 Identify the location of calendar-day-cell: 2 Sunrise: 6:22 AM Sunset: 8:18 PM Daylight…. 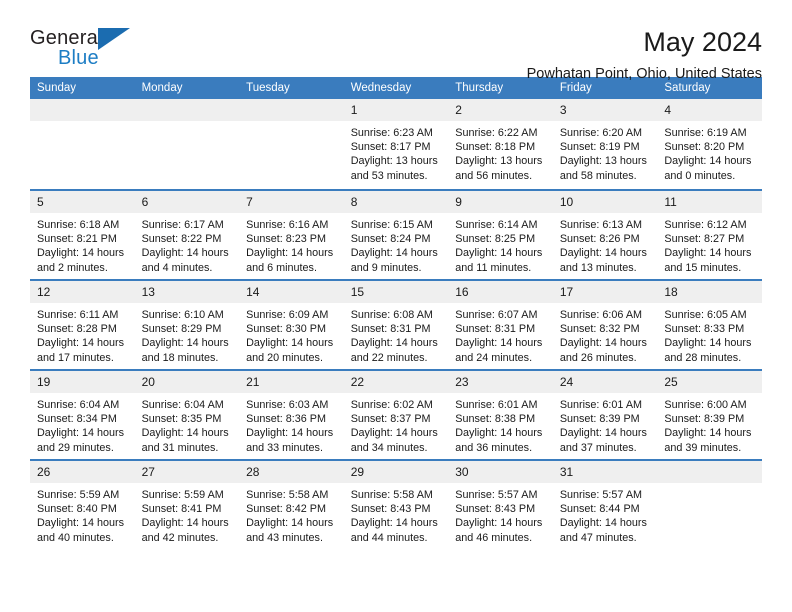
(500, 144).